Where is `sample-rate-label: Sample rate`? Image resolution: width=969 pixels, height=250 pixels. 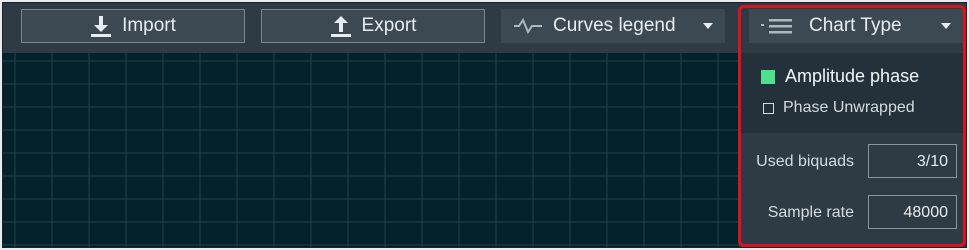 sample-rate-label: Sample rate is located at coordinates (810, 212).